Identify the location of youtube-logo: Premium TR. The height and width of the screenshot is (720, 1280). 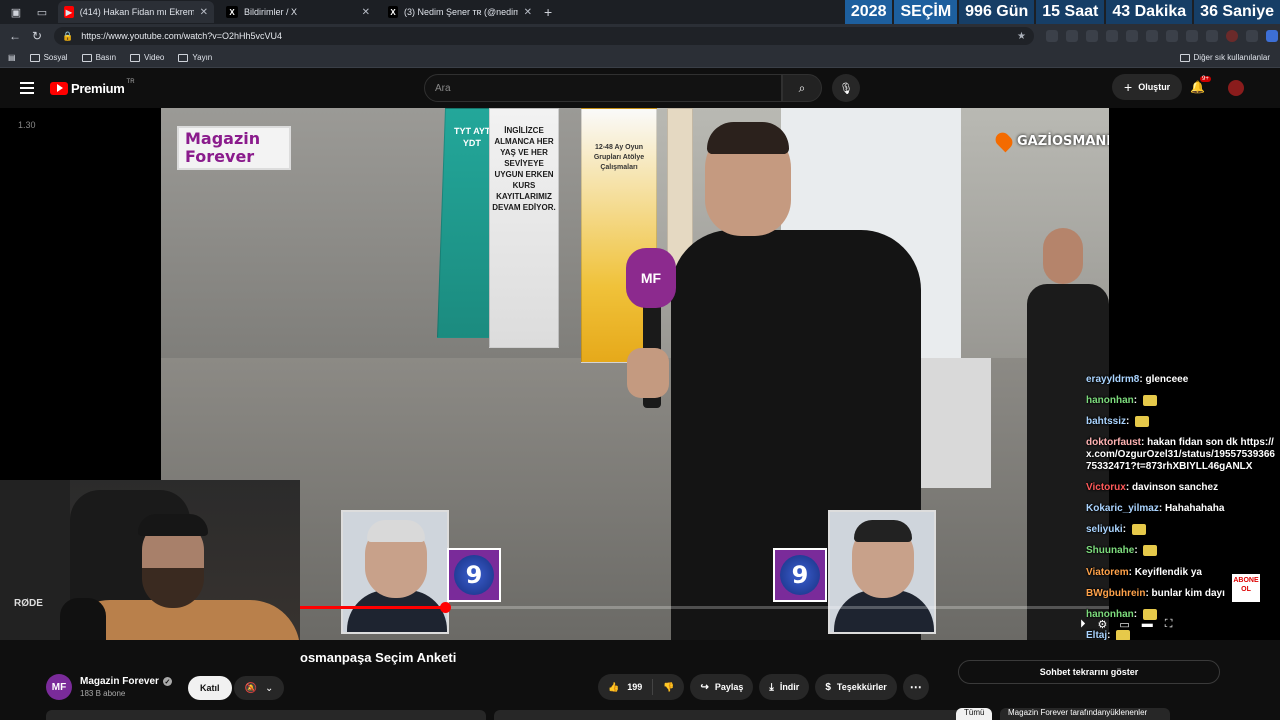
(92, 87).